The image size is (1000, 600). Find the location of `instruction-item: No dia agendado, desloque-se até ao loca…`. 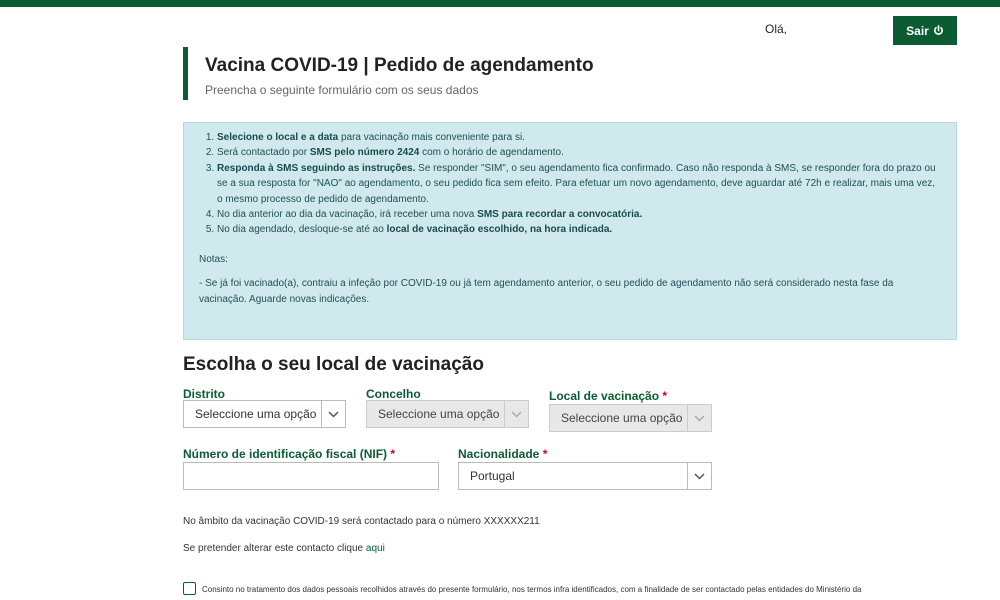

instruction-item: No dia agendado, desloque-se até ao loca… is located at coordinates (579, 229).